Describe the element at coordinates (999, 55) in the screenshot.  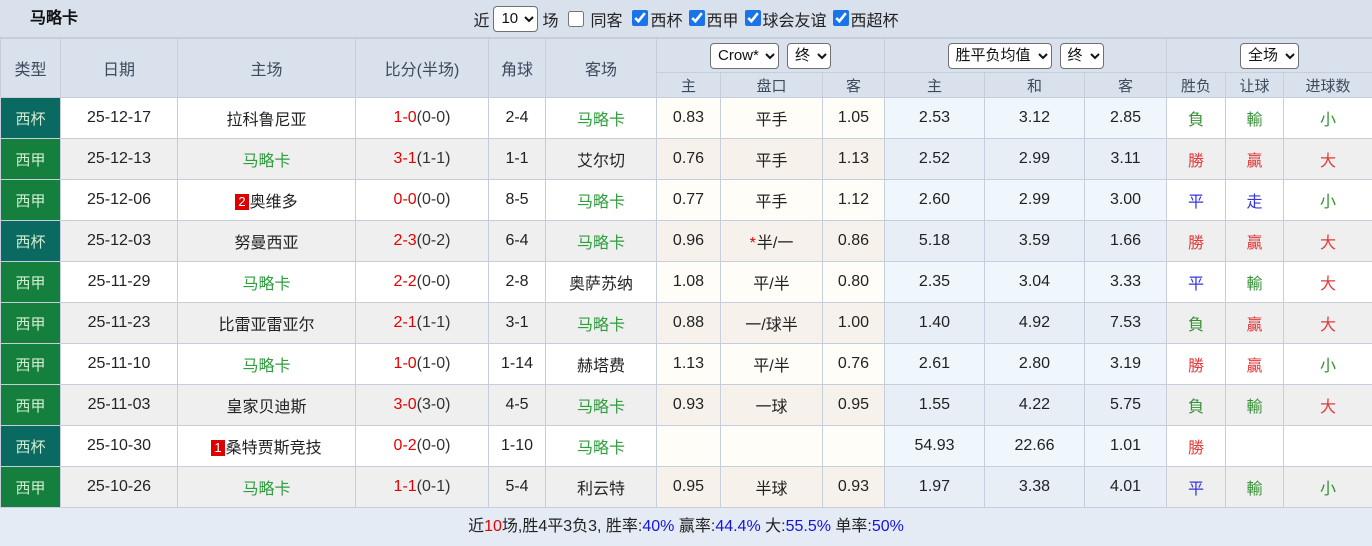
I see `europe-type-select: 胜平负均值` at that location.